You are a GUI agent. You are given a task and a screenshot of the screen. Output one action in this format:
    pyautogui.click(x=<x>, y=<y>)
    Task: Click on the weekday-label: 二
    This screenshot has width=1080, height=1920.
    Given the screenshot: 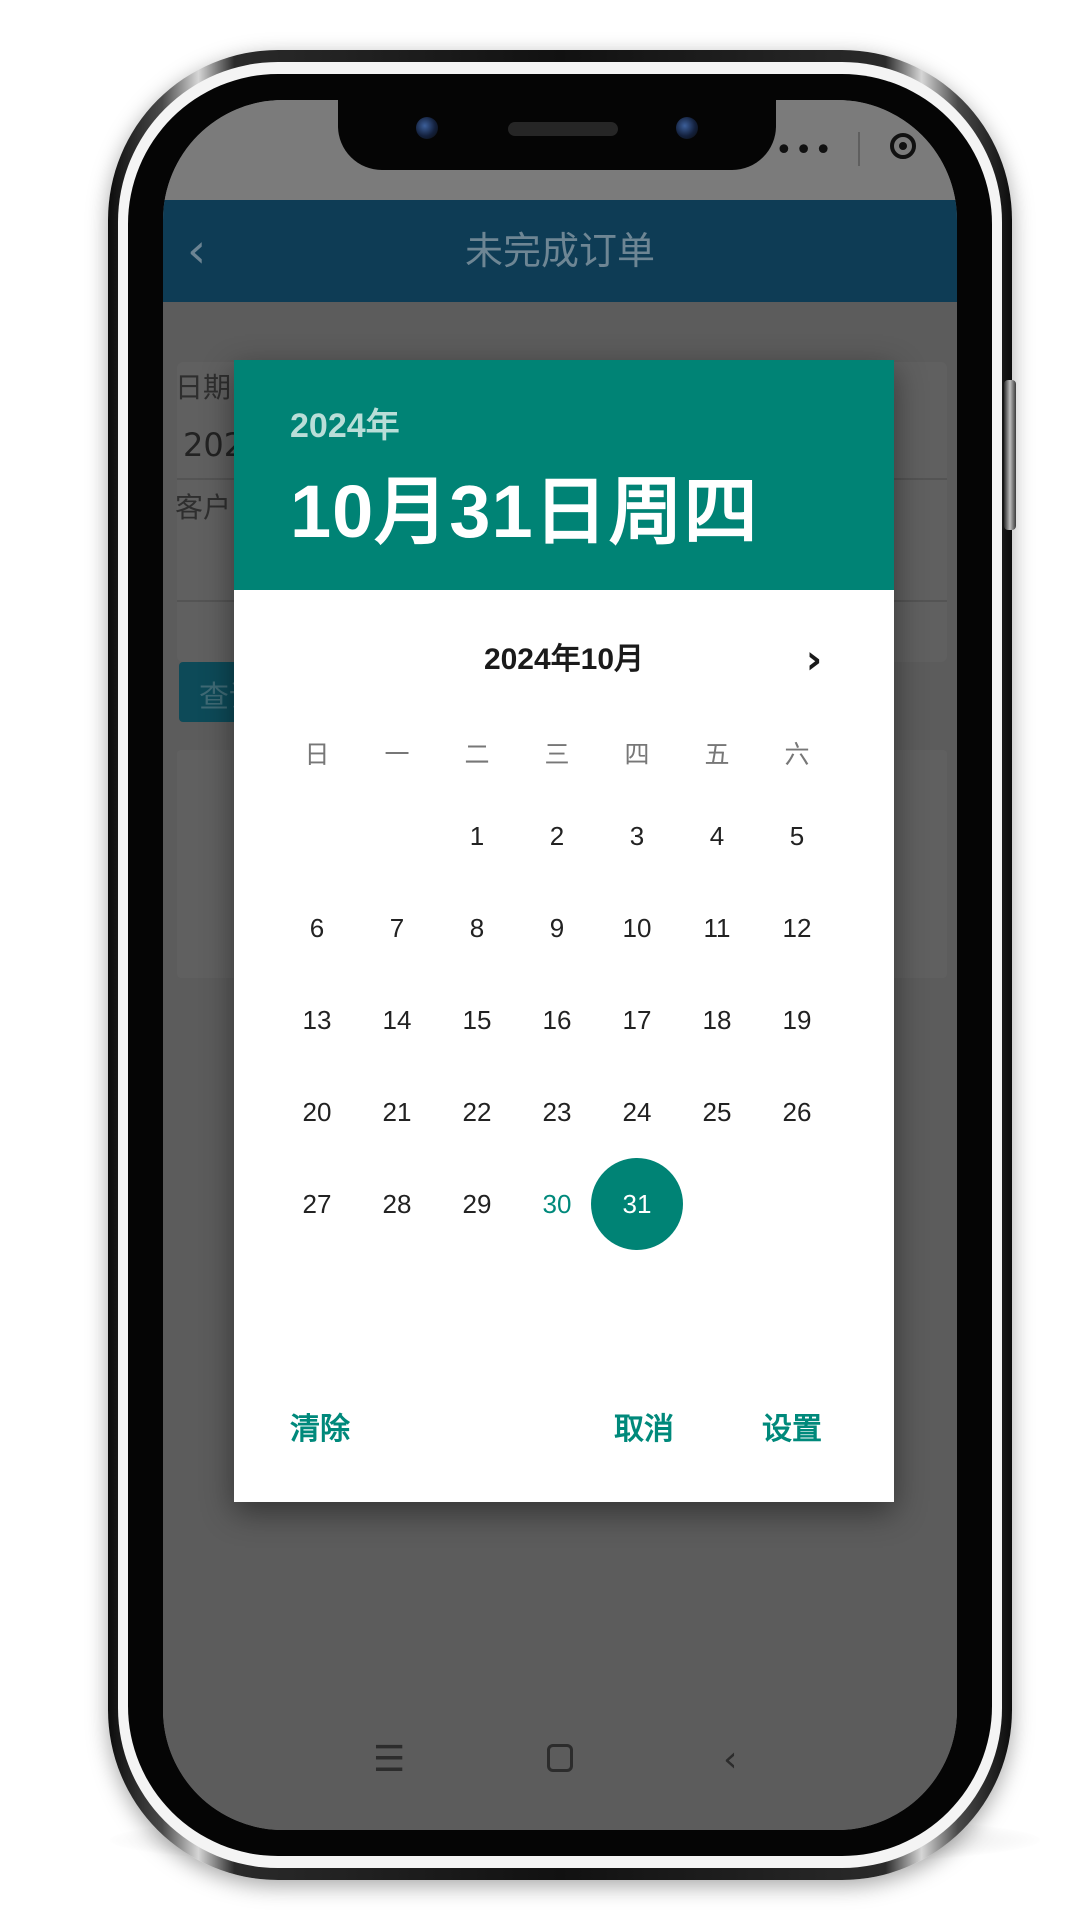 What is the action you would take?
    pyautogui.click(x=477, y=754)
    